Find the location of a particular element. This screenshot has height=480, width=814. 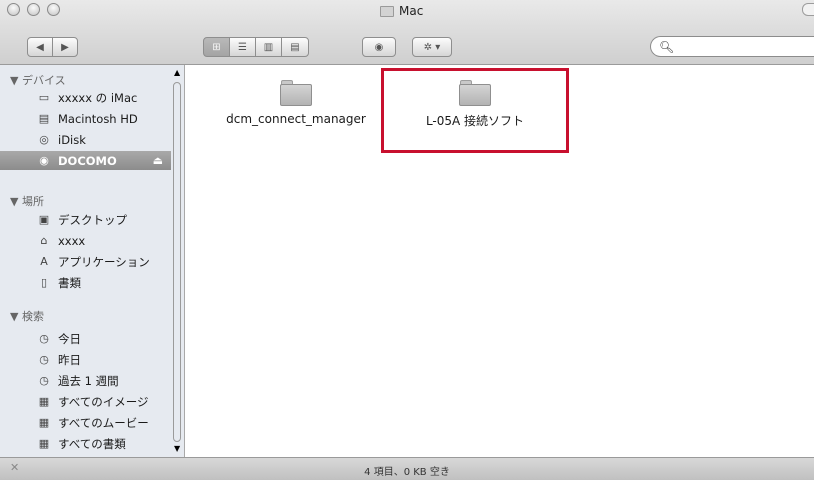

window-title: Mac is located at coordinates (401, 11).